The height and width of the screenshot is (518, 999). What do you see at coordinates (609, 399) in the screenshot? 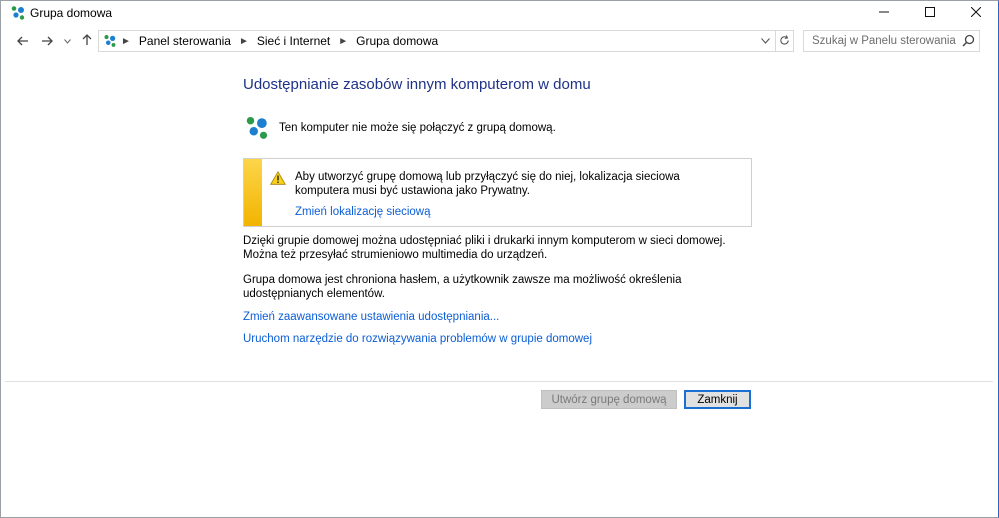
I see `create-homegroup-button: Utwórz grupę domową` at bounding box center [609, 399].